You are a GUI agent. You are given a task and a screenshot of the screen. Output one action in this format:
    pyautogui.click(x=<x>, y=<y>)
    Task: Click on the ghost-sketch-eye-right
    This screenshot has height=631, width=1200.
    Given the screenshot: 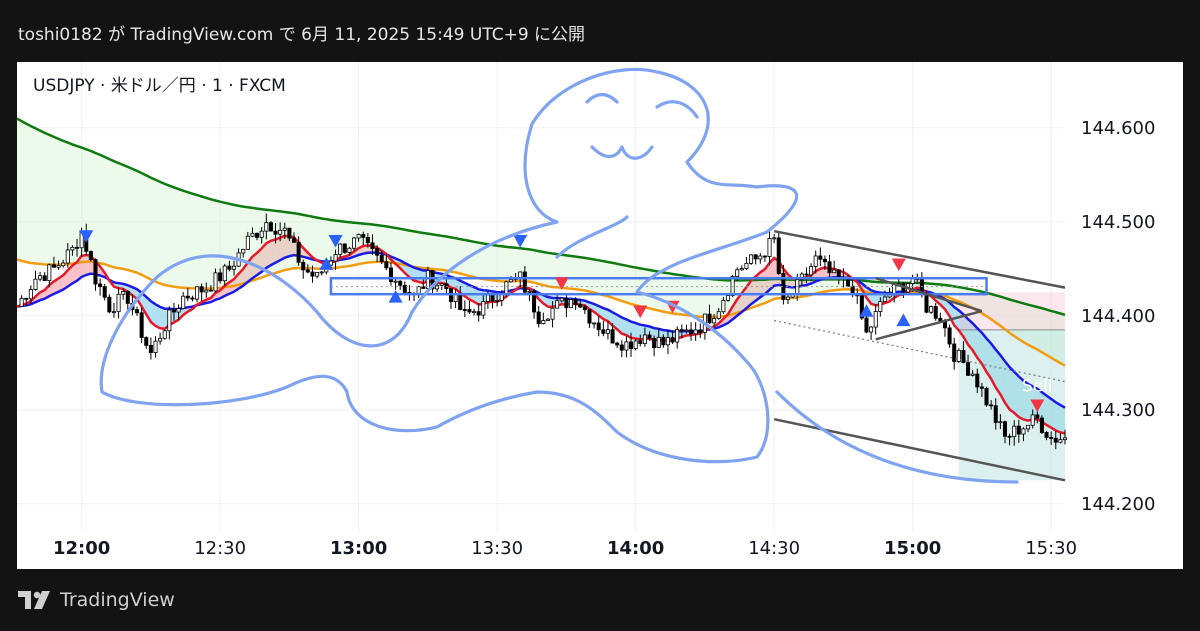 What is the action you would take?
    pyautogui.click(x=677, y=109)
    